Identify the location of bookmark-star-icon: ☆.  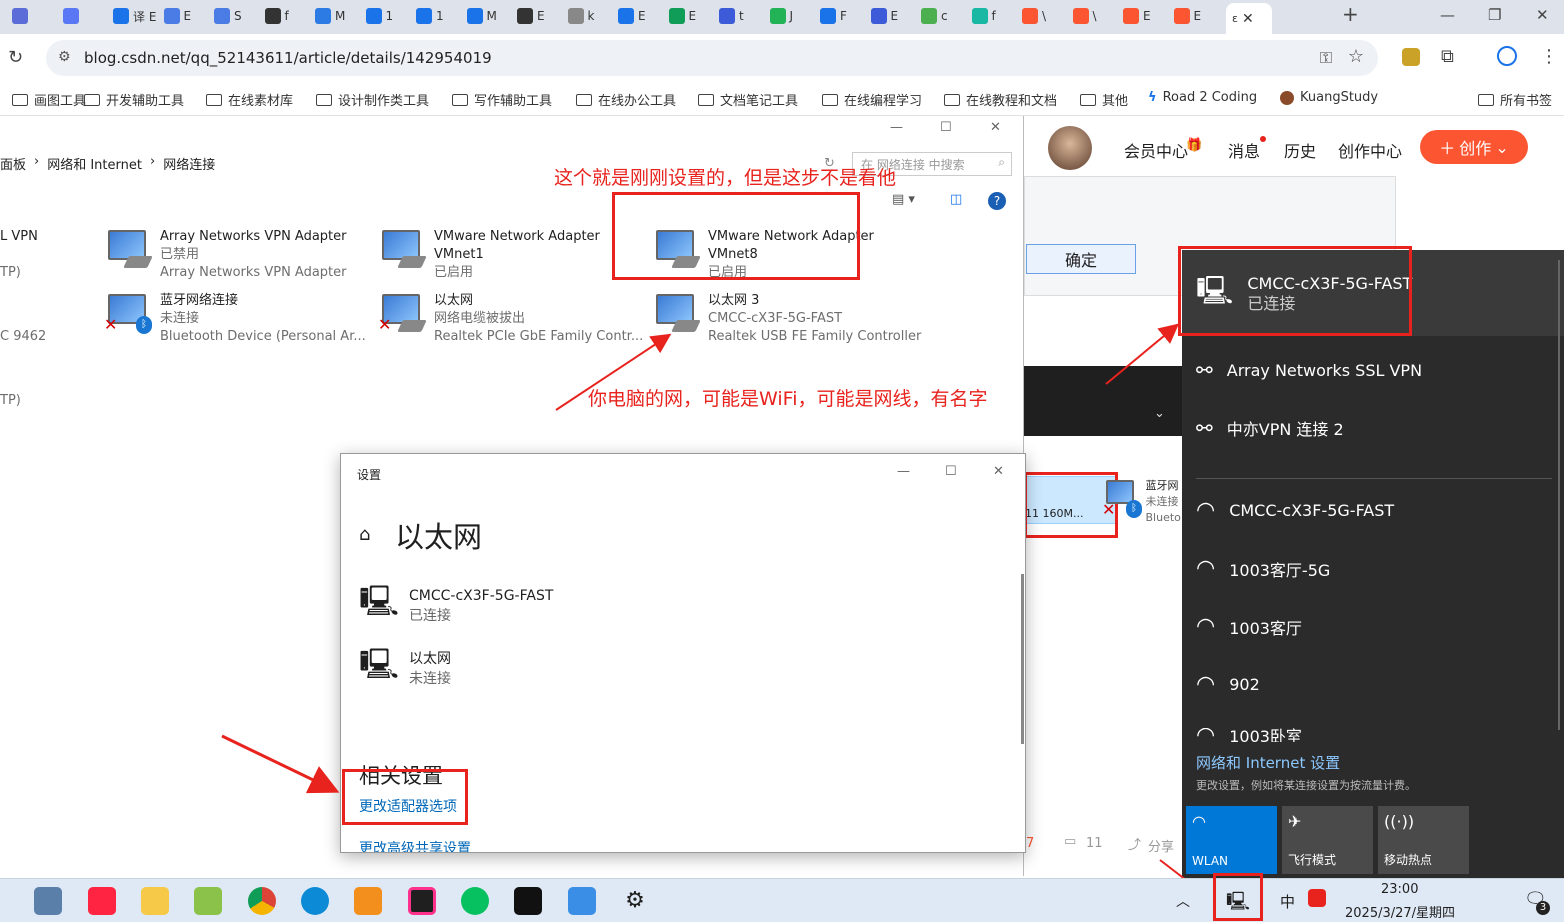
(1356, 56).